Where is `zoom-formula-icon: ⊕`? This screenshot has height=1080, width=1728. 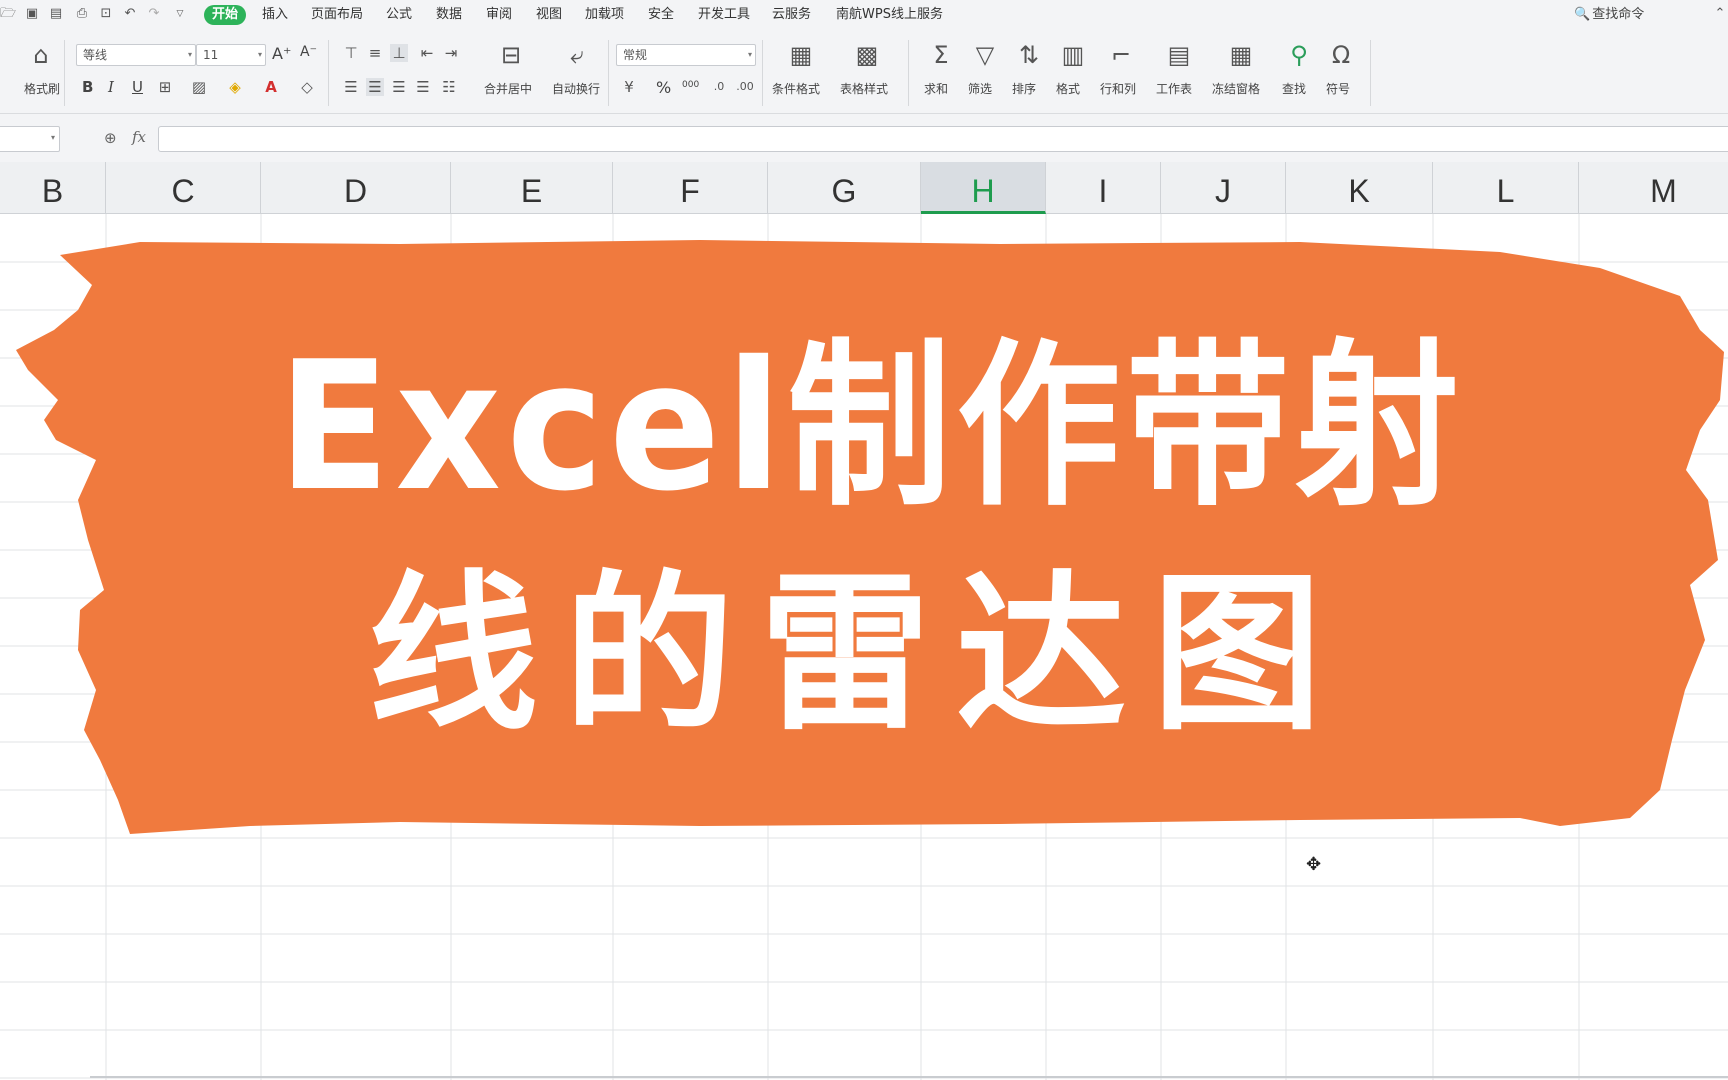 zoom-formula-icon: ⊕ is located at coordinates (110, 138).